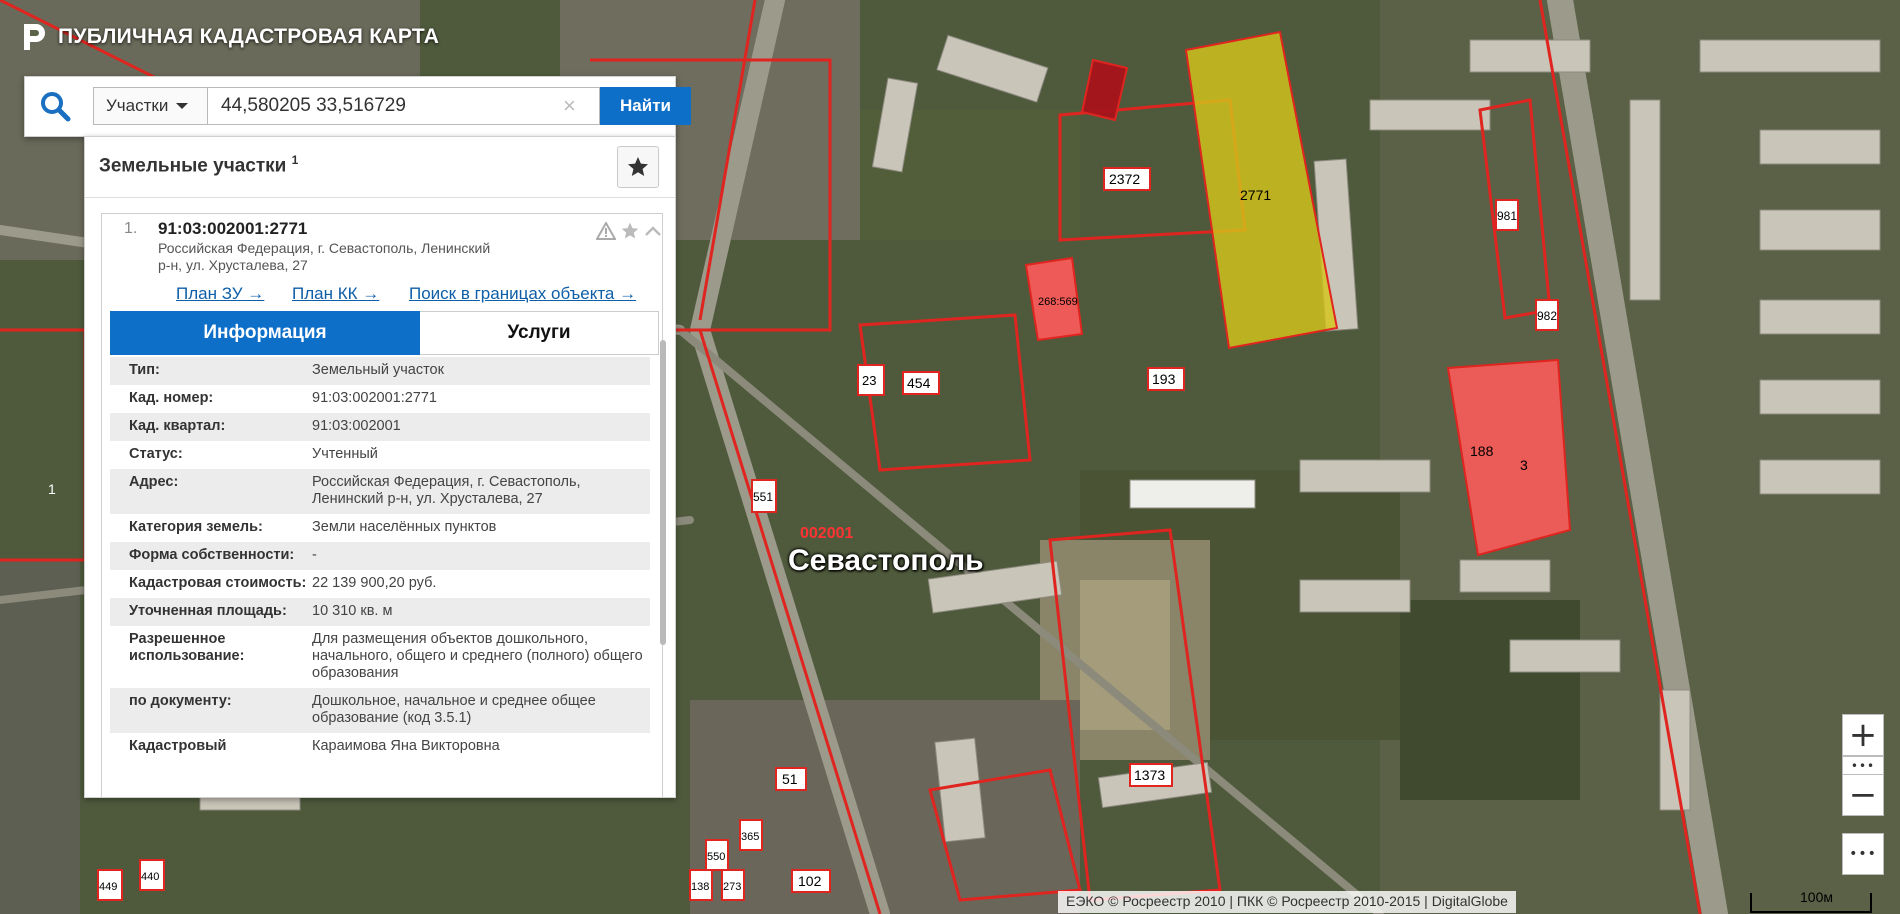 This screenshot has height=914, width=1900. I want to click on row-value: Учтенный, so click(345, 454).